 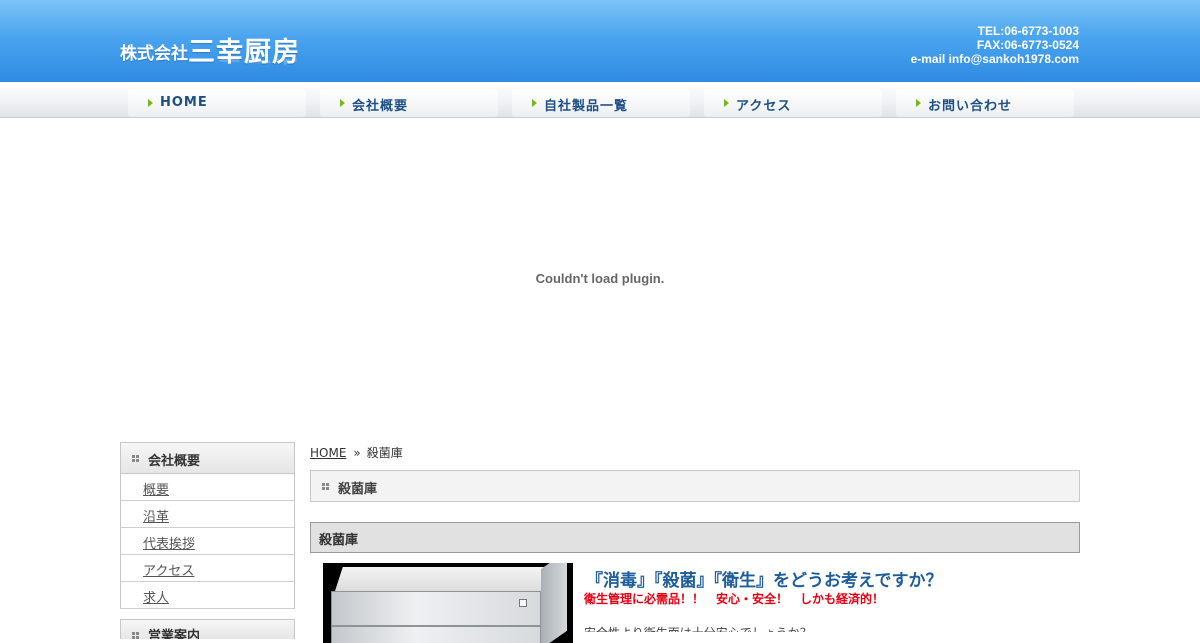 I want to click on sidebar-heading-label: 会社概要, so click(x=174, y=461).